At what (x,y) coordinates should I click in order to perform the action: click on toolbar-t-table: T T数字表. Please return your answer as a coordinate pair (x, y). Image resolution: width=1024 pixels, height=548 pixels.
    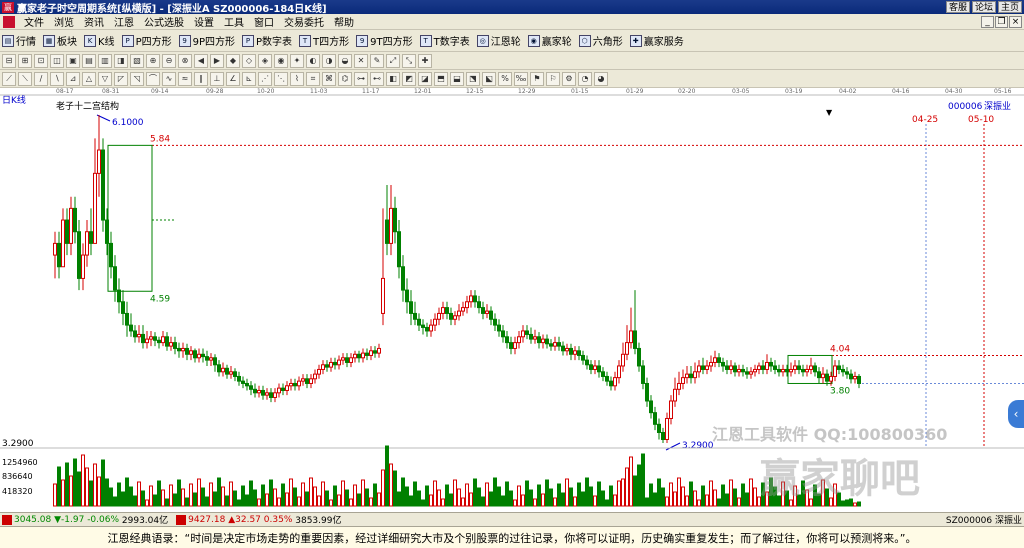
    Looking at the image, I should click on (444, 40).